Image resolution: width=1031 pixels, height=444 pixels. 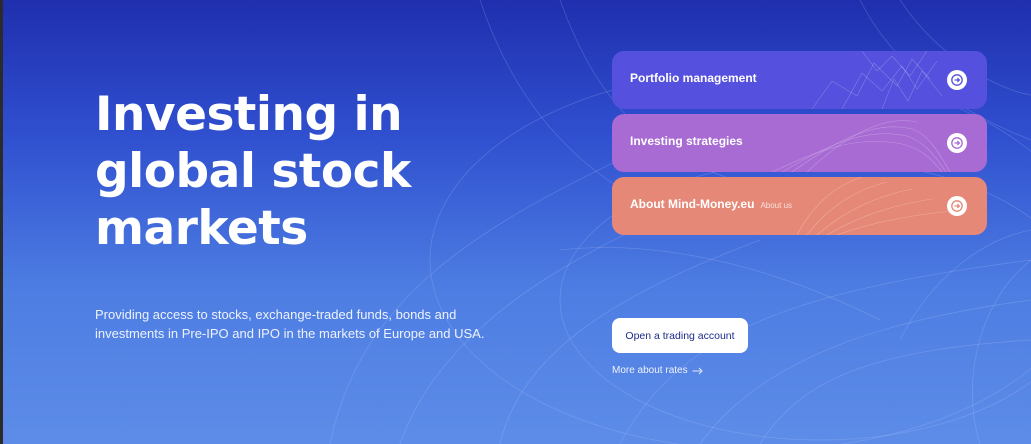 I want to click on card-investing-strategies: Investing strategies, so click(x=799, y=143).